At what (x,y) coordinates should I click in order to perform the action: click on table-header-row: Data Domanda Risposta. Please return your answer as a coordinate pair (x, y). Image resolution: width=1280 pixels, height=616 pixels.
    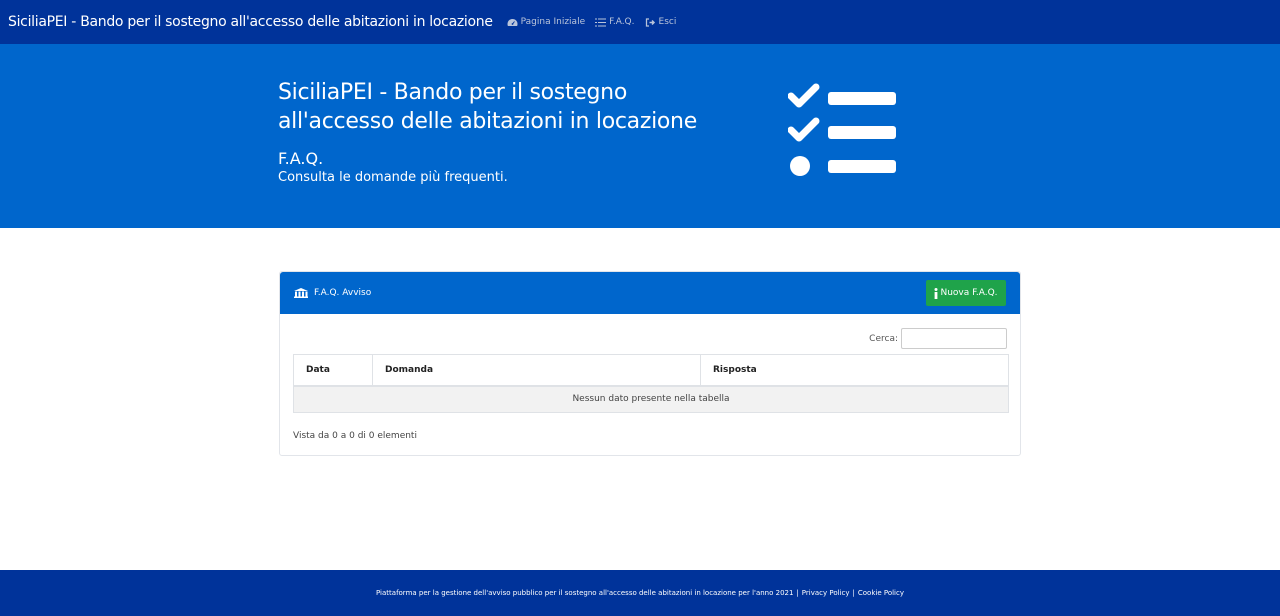
    Looking at the image, I should click on (651, 370).